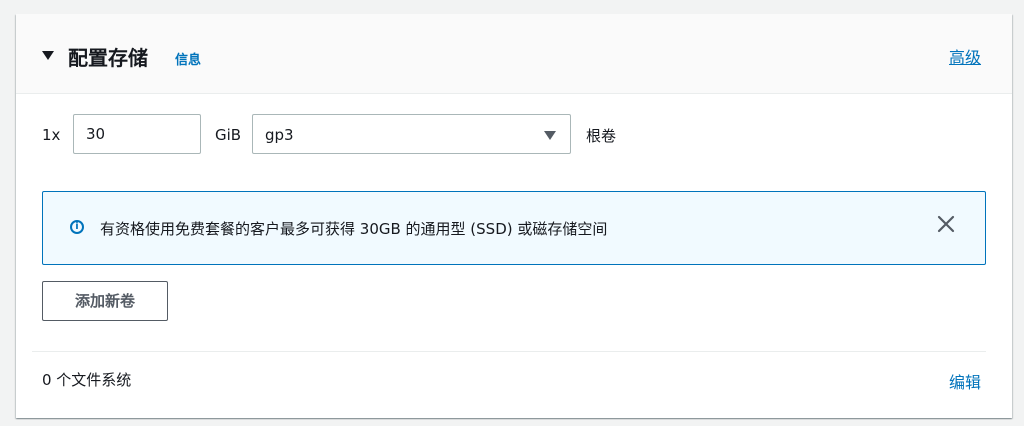  I want to click on root-volume-label: 根卷, so click(601, 136).